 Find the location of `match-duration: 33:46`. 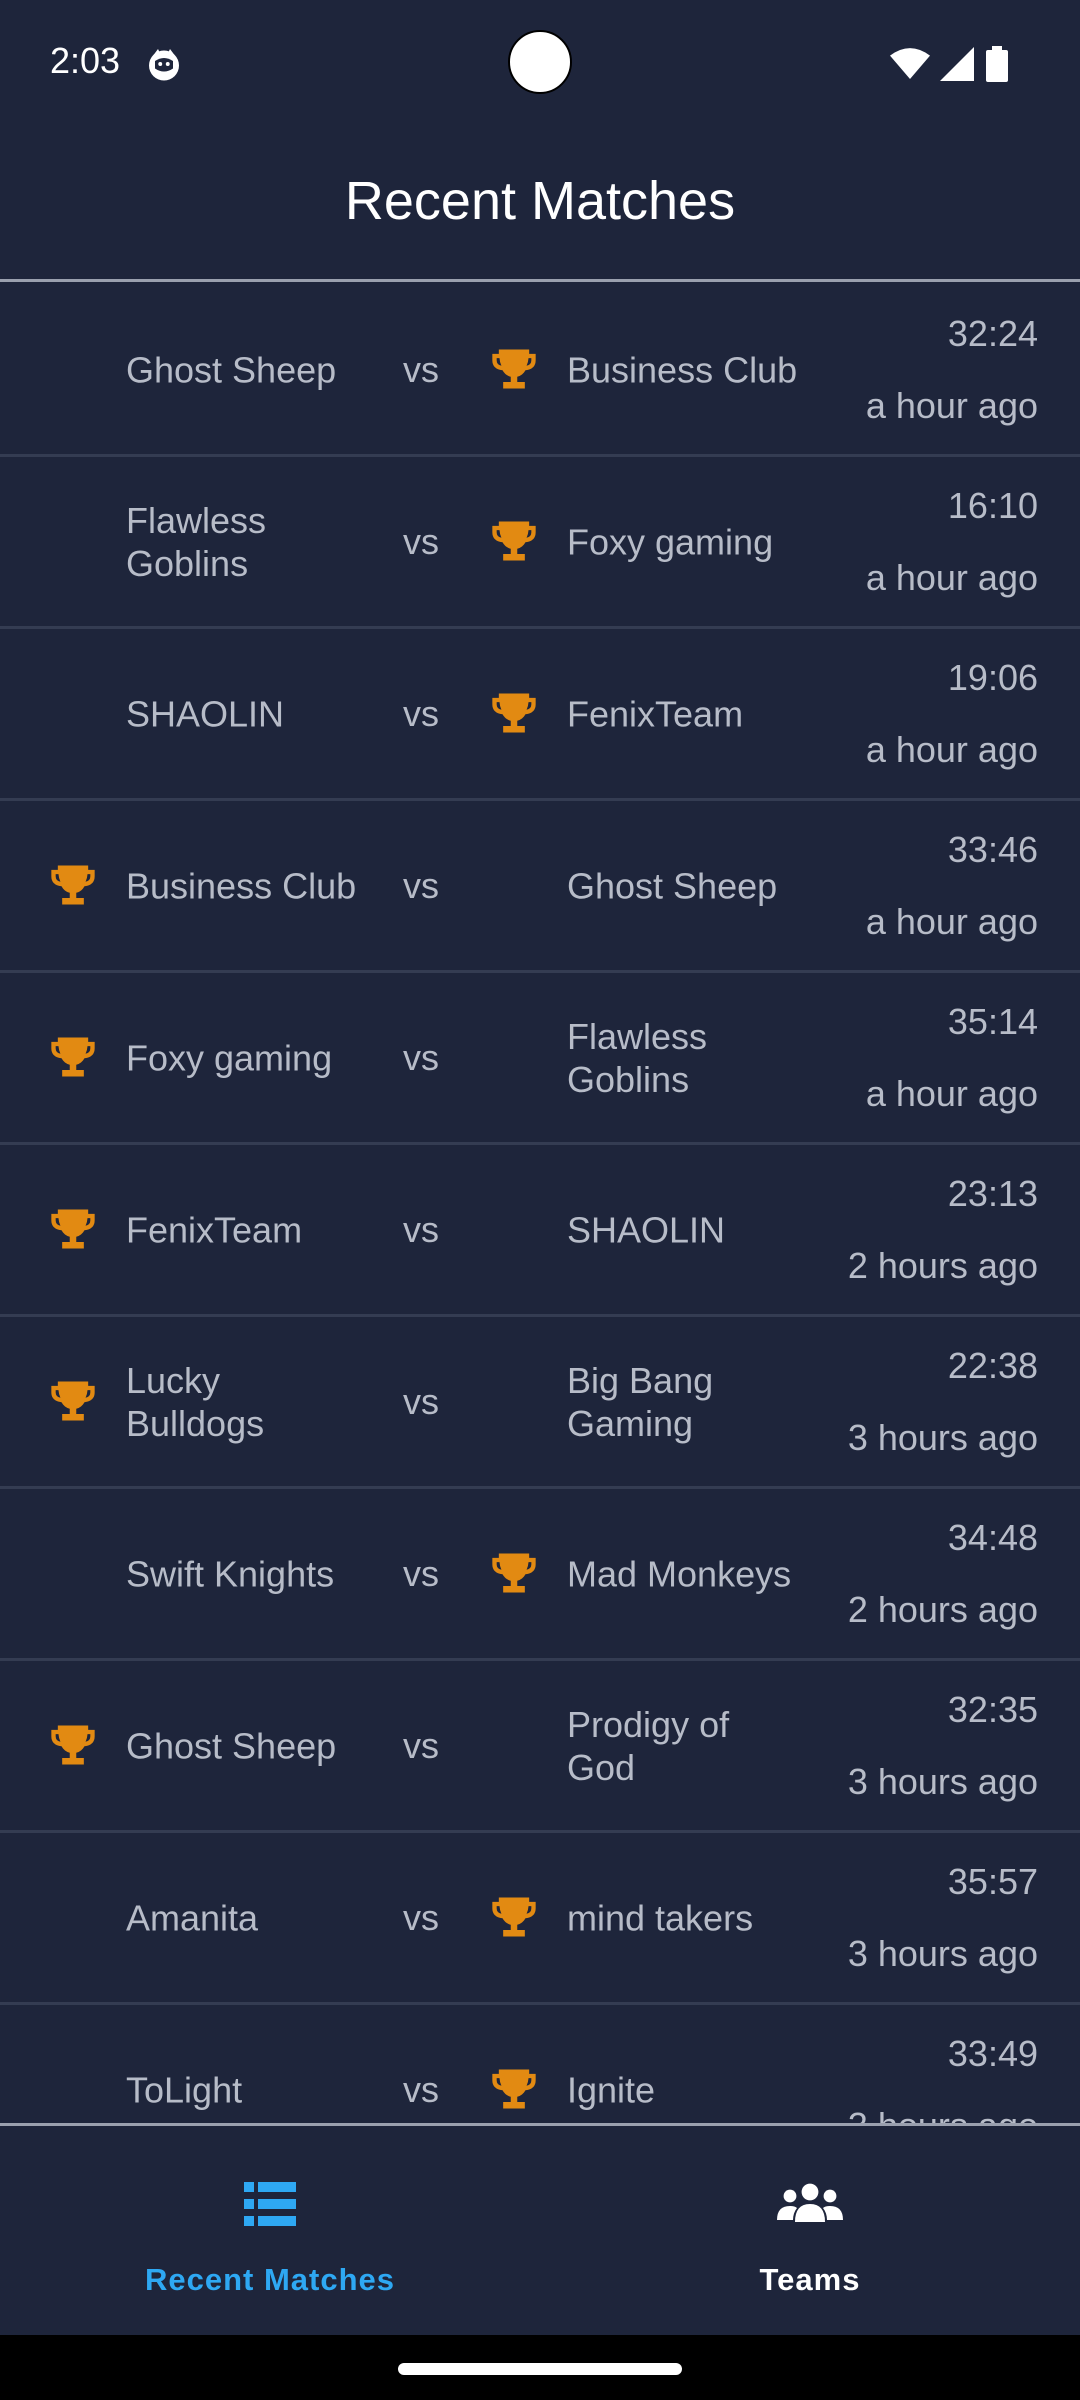

match-duration: 33:46 is located at coordinates (992, 849).